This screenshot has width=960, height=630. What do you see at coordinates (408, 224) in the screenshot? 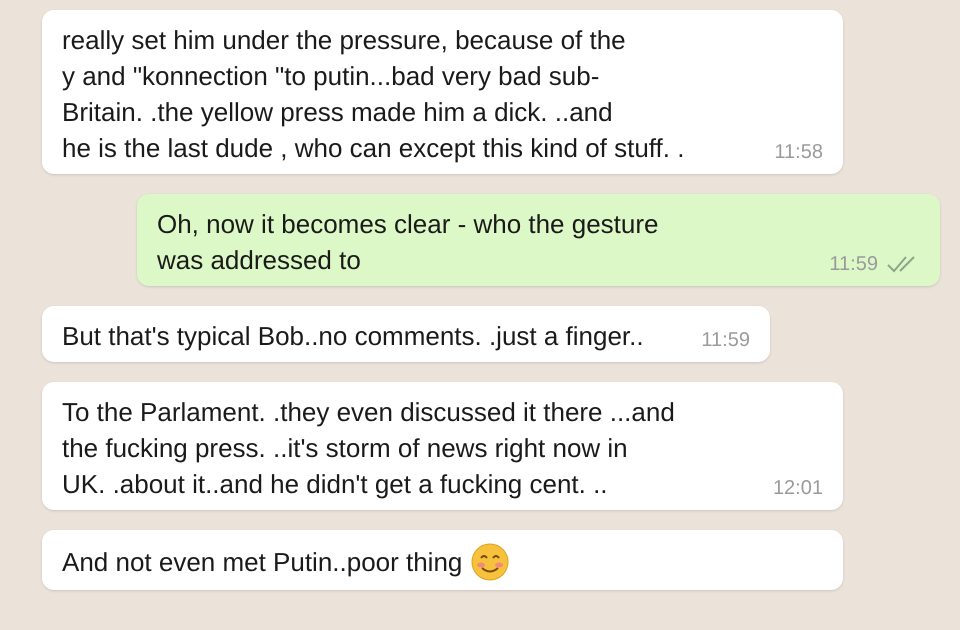
I see `message-text-line: Oh, now it becomes clear - who the gesture` at bounding box center [408, 224].